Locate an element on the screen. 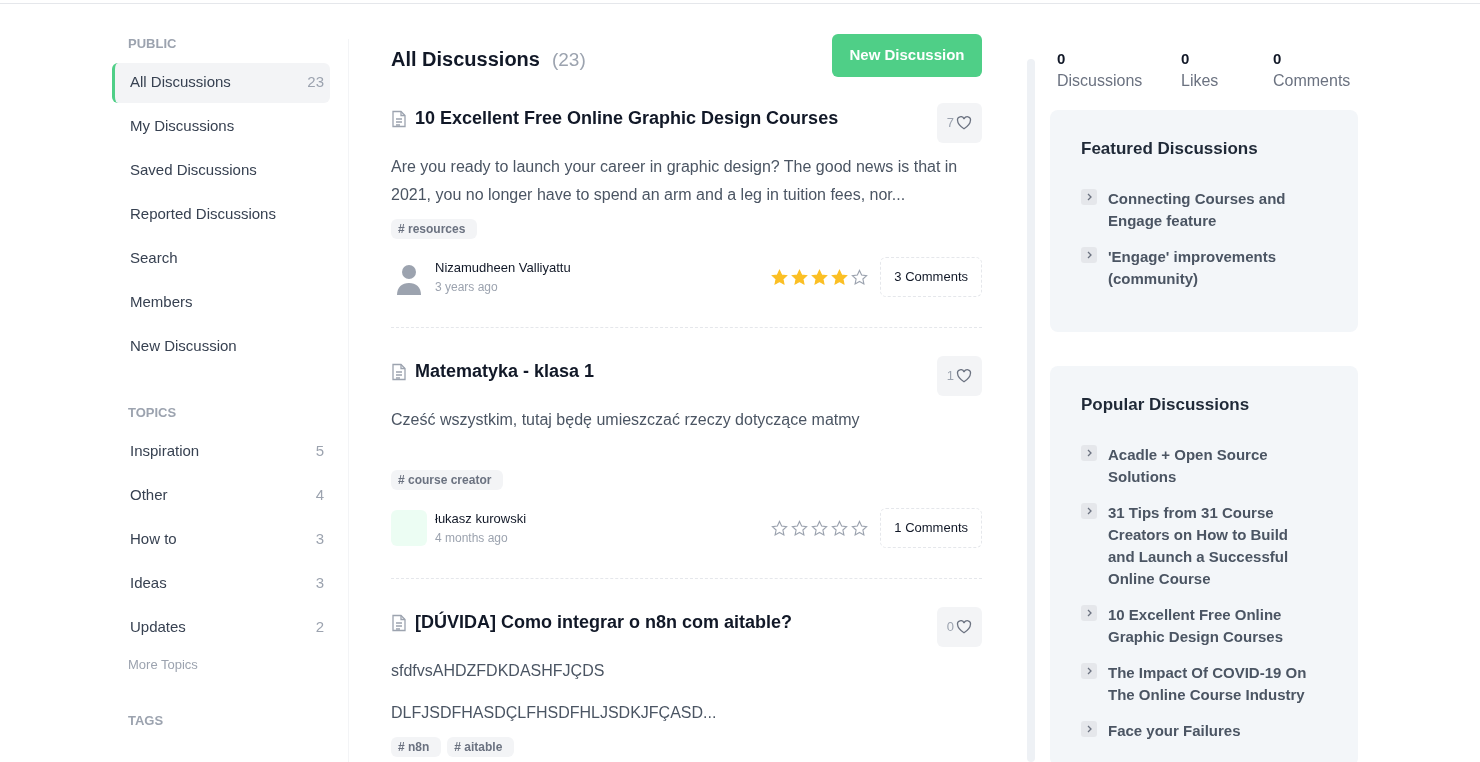 The height and width of the screenshot is (762, 1480). tag: # n8n is located at coordinates (416, 747).